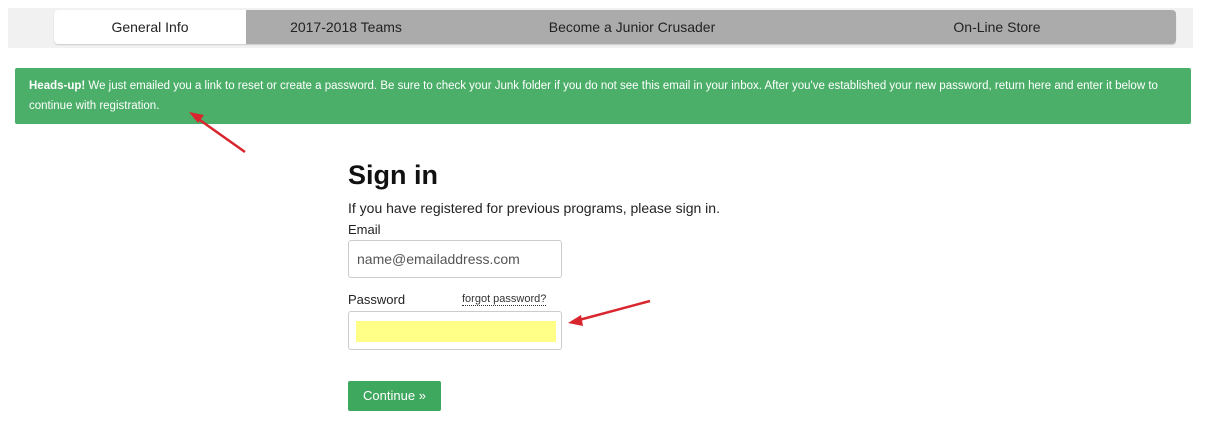 This screenshot has width=1207, height=427. I want to click on arrow-to-alert-icon, so click(217, 133).